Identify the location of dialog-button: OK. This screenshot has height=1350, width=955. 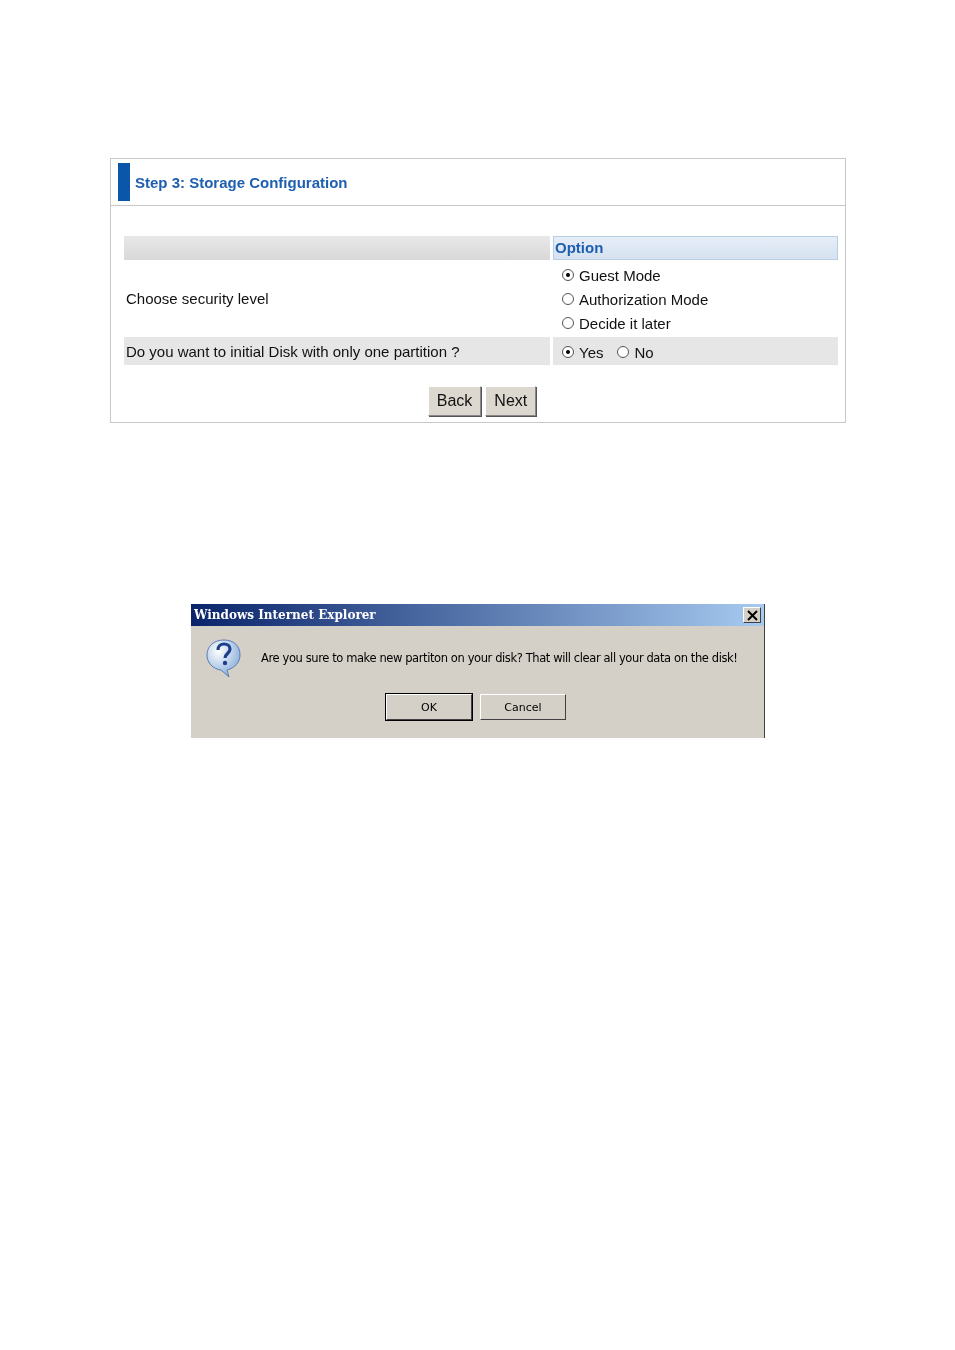
(429, 707).